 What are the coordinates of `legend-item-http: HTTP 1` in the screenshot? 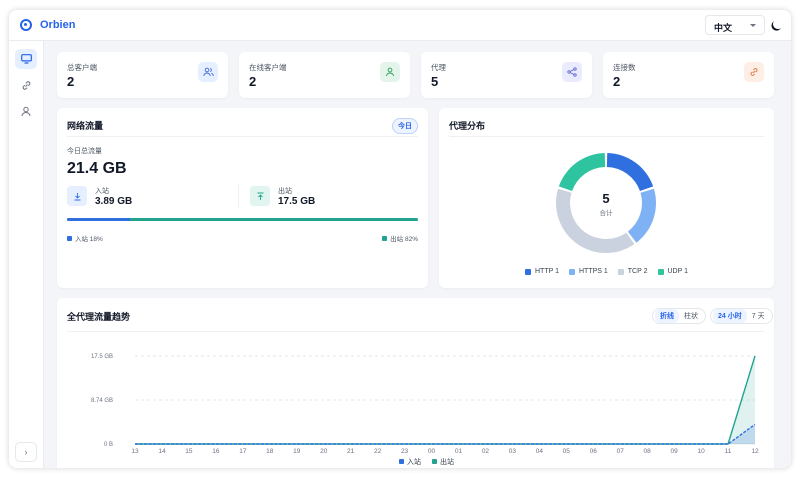 It's located at (541, 271).